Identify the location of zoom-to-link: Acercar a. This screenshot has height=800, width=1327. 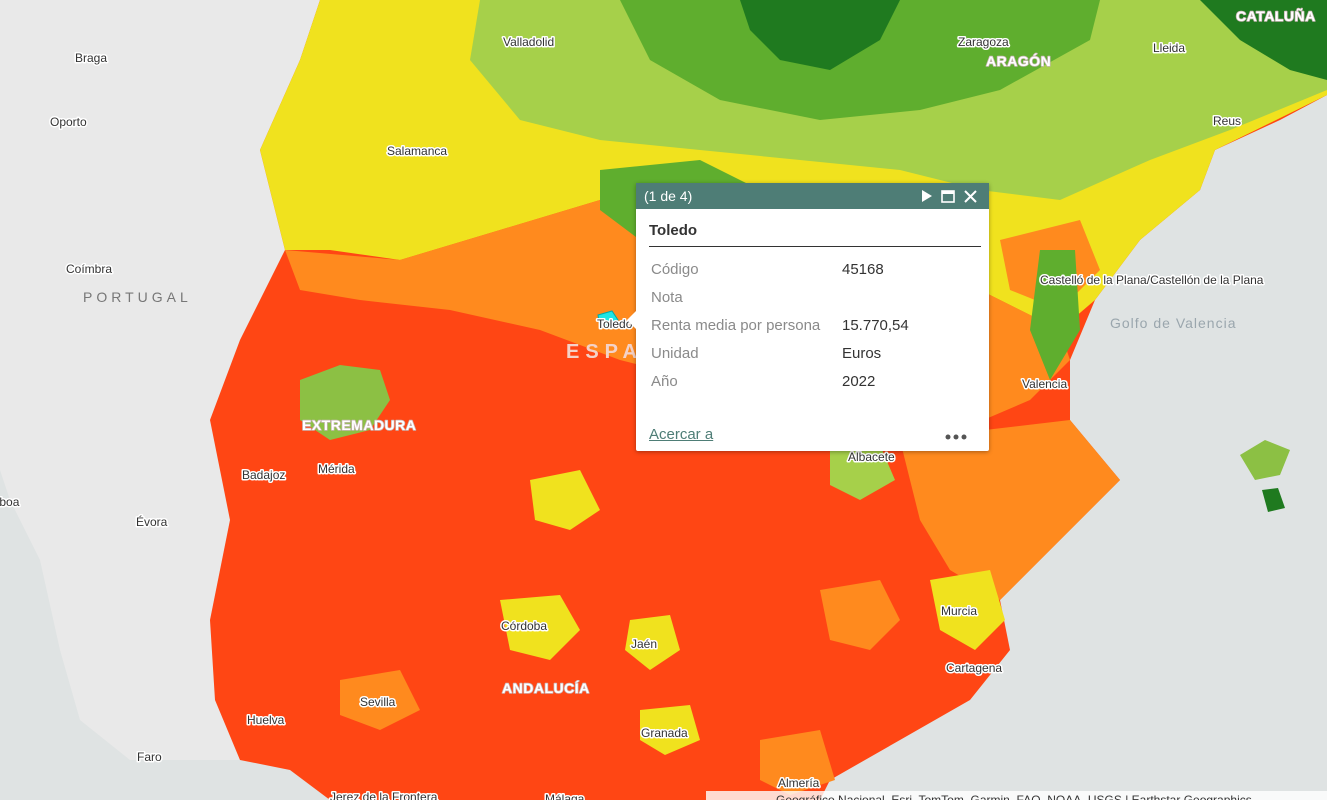
(797, 434).